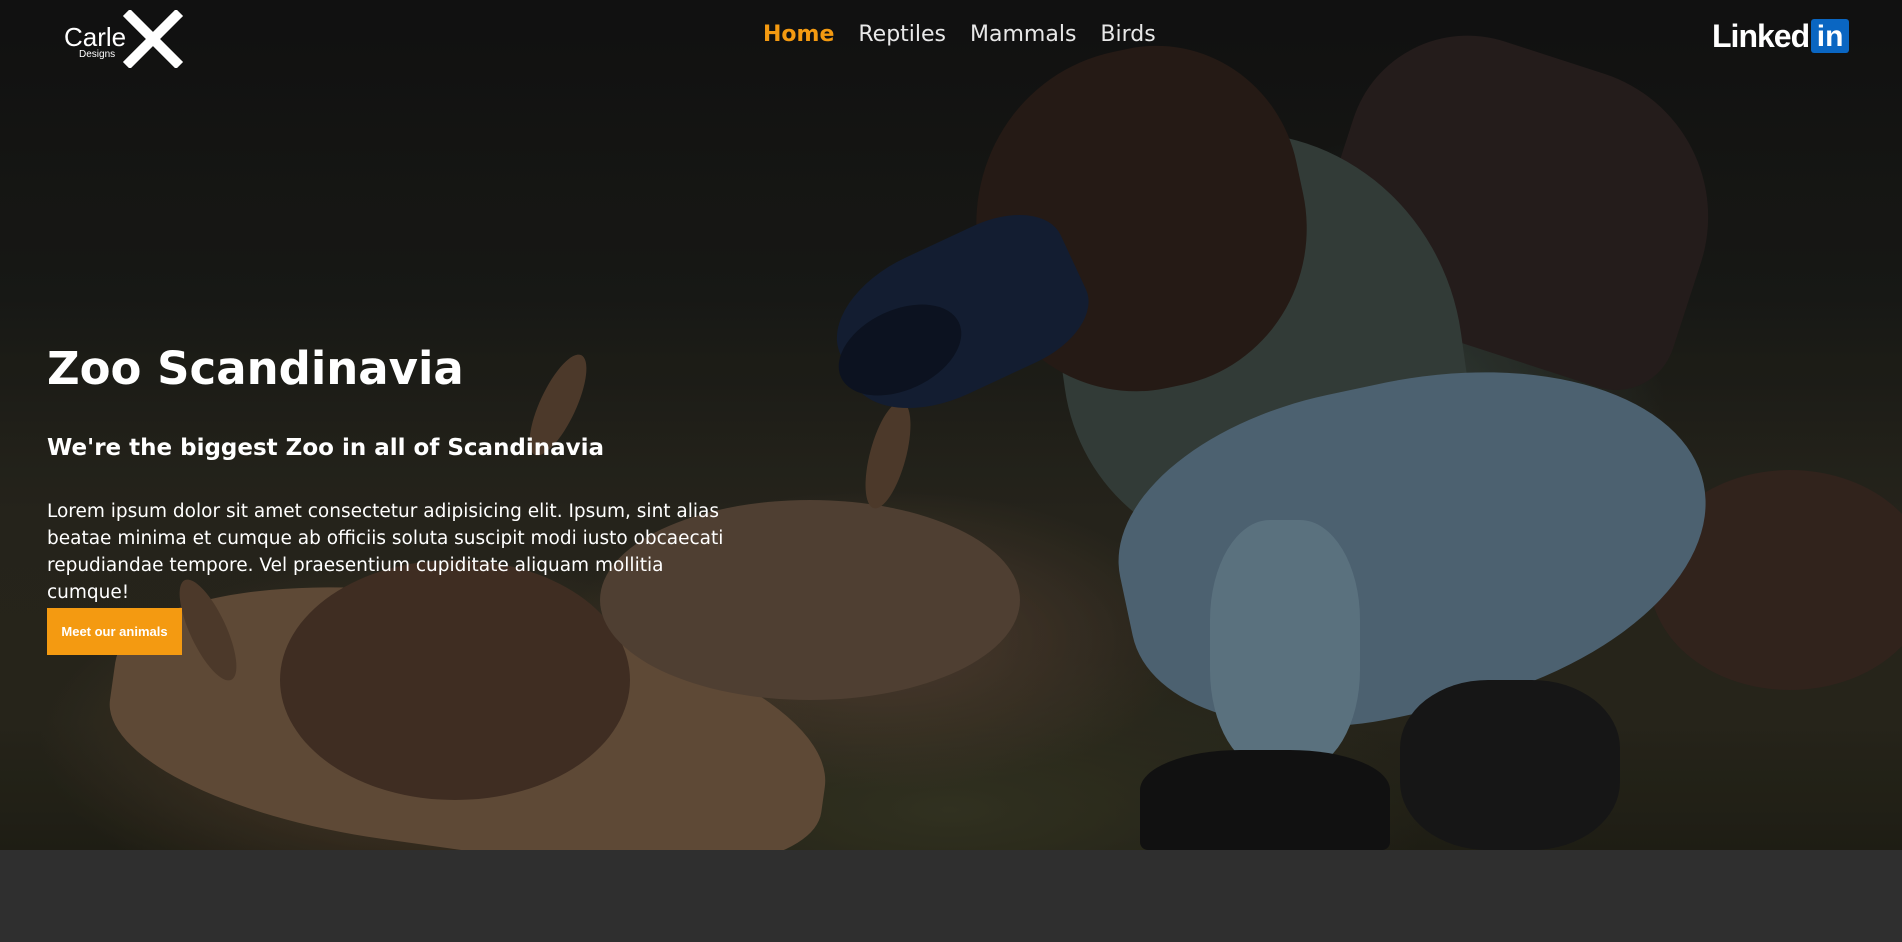 Image resolution: width=1902 pixels, height=942 pixels. Describe the element at coordinates (1127, 34) in the screenshot. I see `nav-birds: Birds` at that location.